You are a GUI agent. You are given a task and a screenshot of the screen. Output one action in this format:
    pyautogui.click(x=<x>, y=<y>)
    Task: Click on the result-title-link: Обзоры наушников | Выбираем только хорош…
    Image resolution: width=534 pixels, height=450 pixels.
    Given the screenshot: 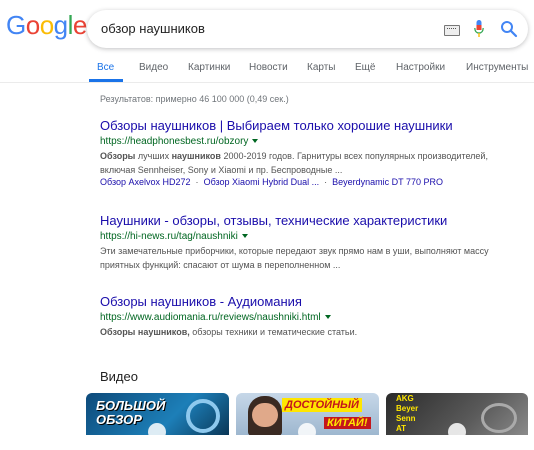 What is the action you would take?
    pyautogui.click(x=310, y=125)
    